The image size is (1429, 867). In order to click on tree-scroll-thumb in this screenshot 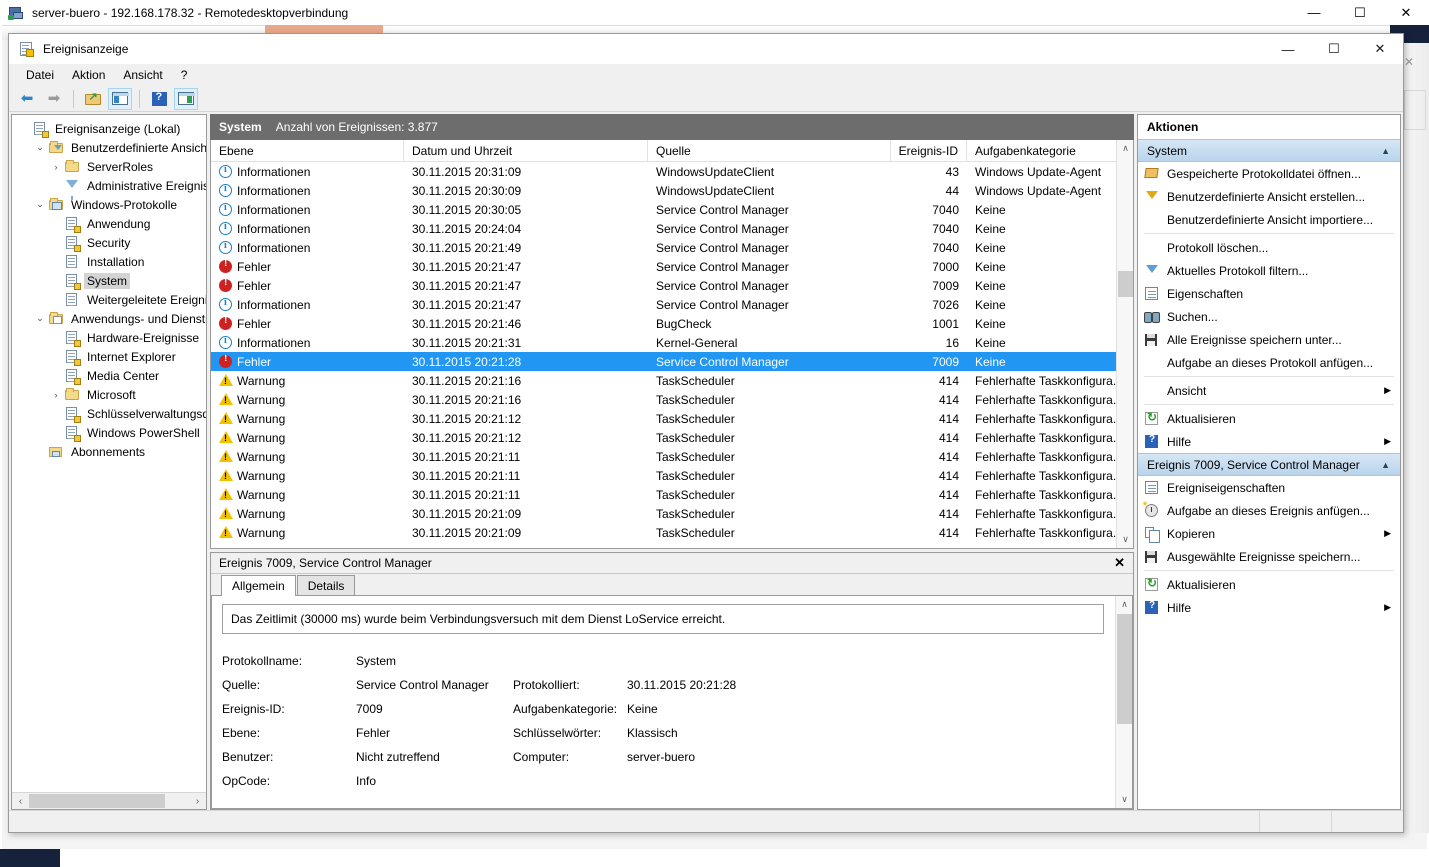, I will do `click(97, 801)`.